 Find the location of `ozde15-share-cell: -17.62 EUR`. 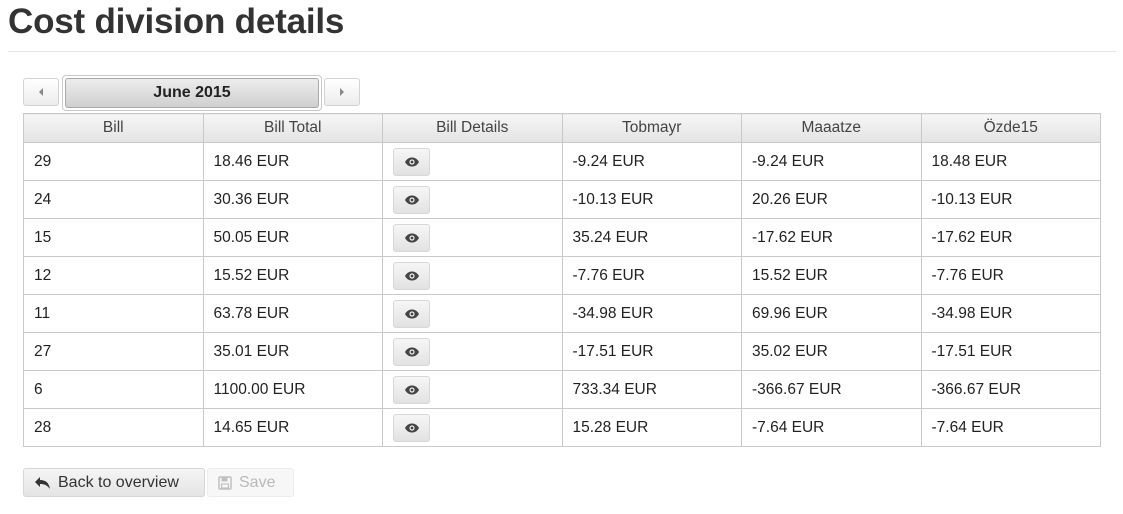

ozde15-share-cell: -17.62 EUR is located at coordinates (1010, 237).